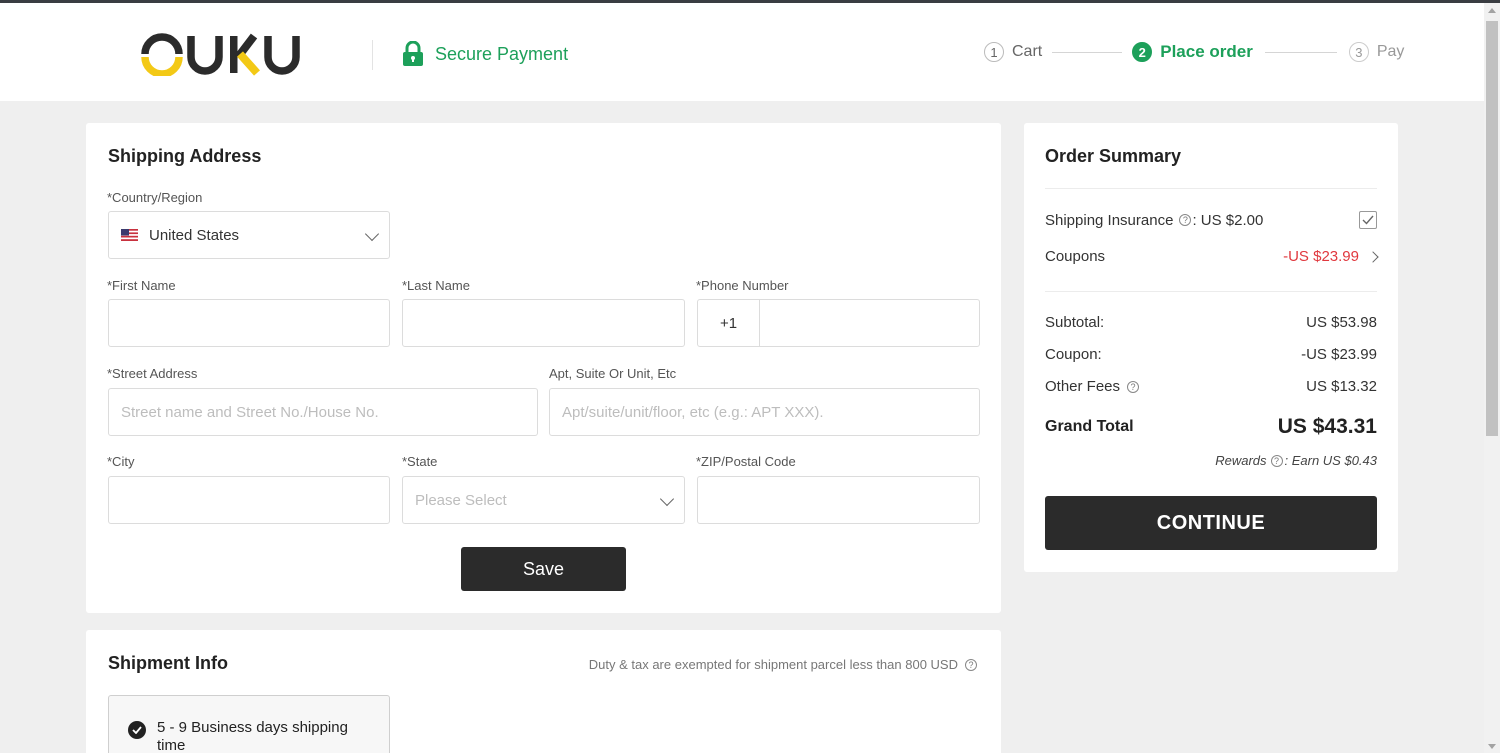 The image size is (1500, 753). I want to click on grand-total-value: US $43.31, so click(1327, 426).